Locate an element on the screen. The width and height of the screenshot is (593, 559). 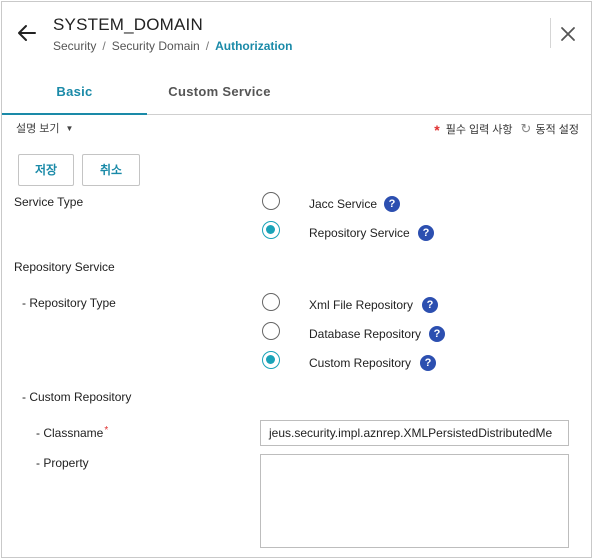
radio-repository-service is located at coordinates (271, 230).